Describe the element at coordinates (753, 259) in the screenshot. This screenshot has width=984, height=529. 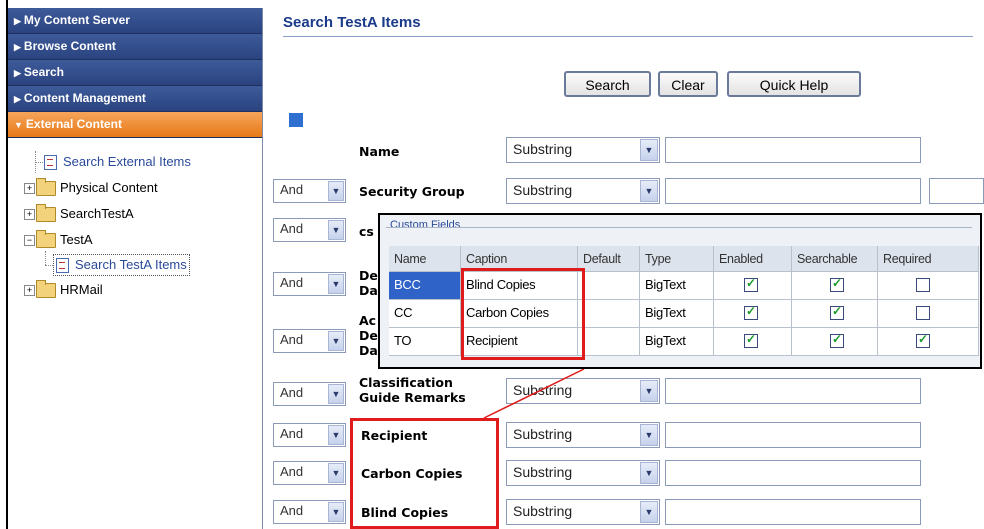
I see `col-header-enabled: Enabled` at that location.